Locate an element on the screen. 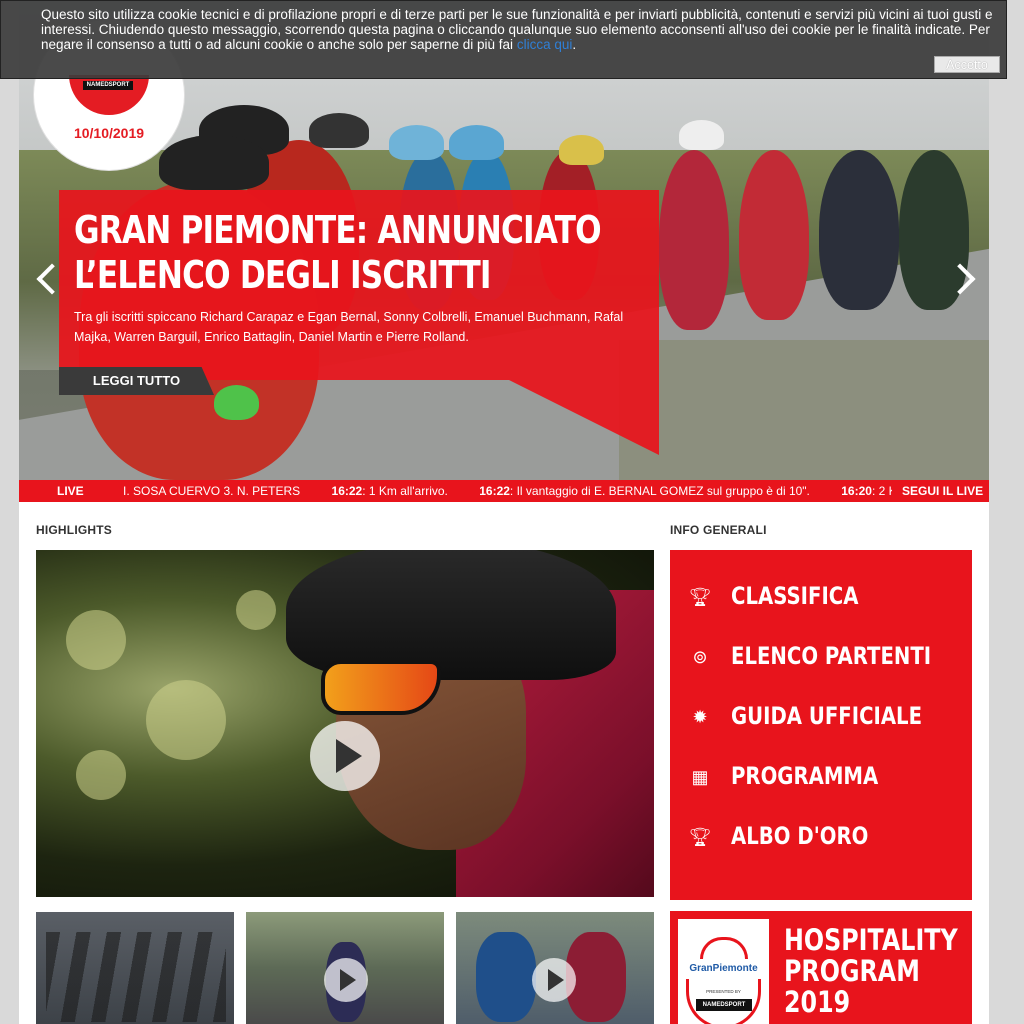 Image resolution: width=1024 pixels, height=1024 pixels. calendar-icon: ▦ is located at coordinates (700, 777).